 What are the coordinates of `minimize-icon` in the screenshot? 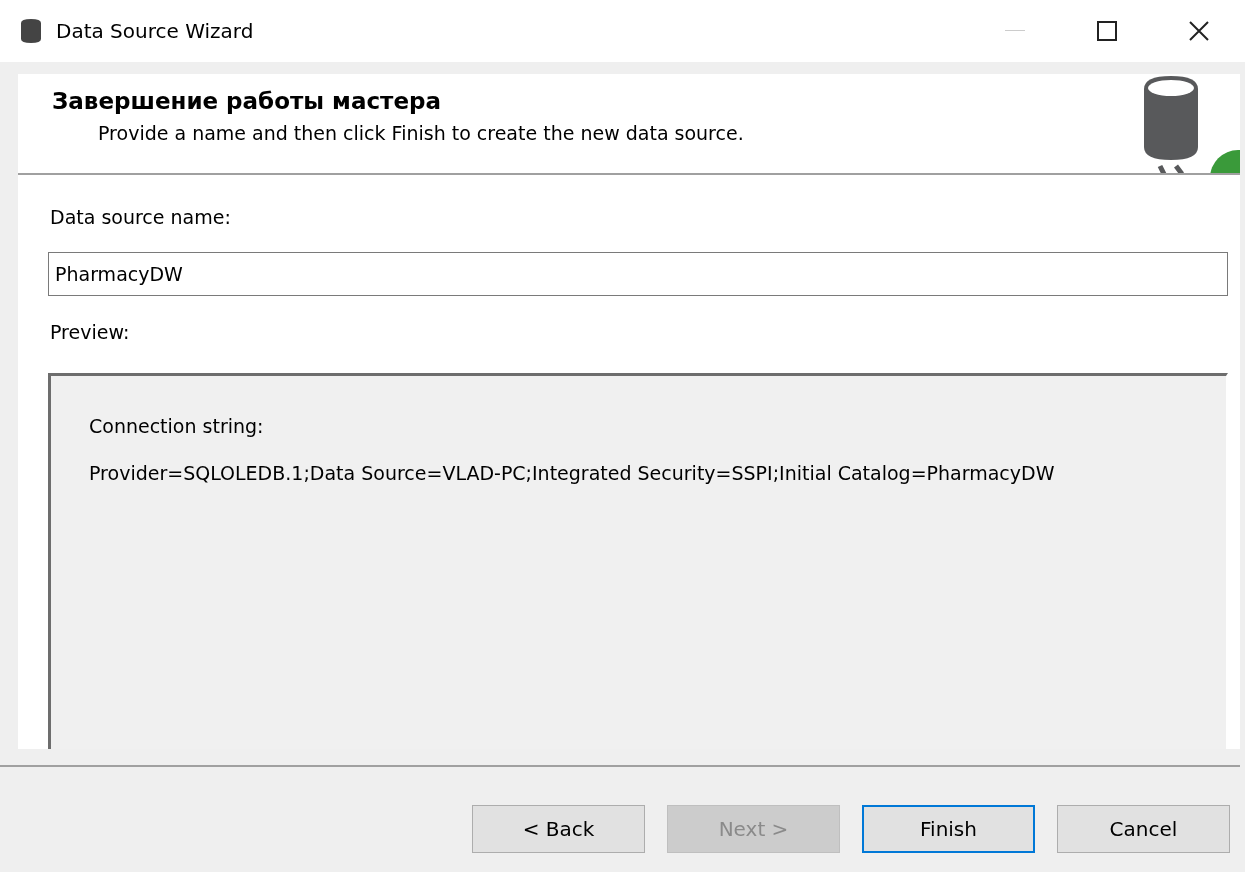 It's located at (1015, 31).